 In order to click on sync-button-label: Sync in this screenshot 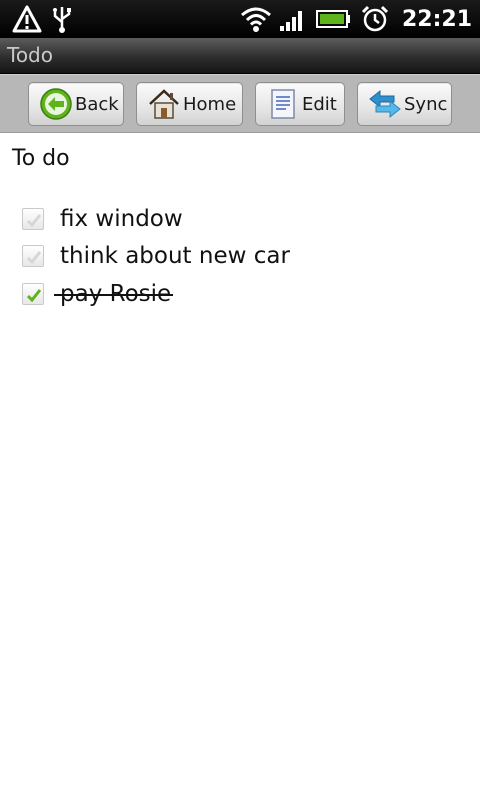, I will do `click(426, 104)`.